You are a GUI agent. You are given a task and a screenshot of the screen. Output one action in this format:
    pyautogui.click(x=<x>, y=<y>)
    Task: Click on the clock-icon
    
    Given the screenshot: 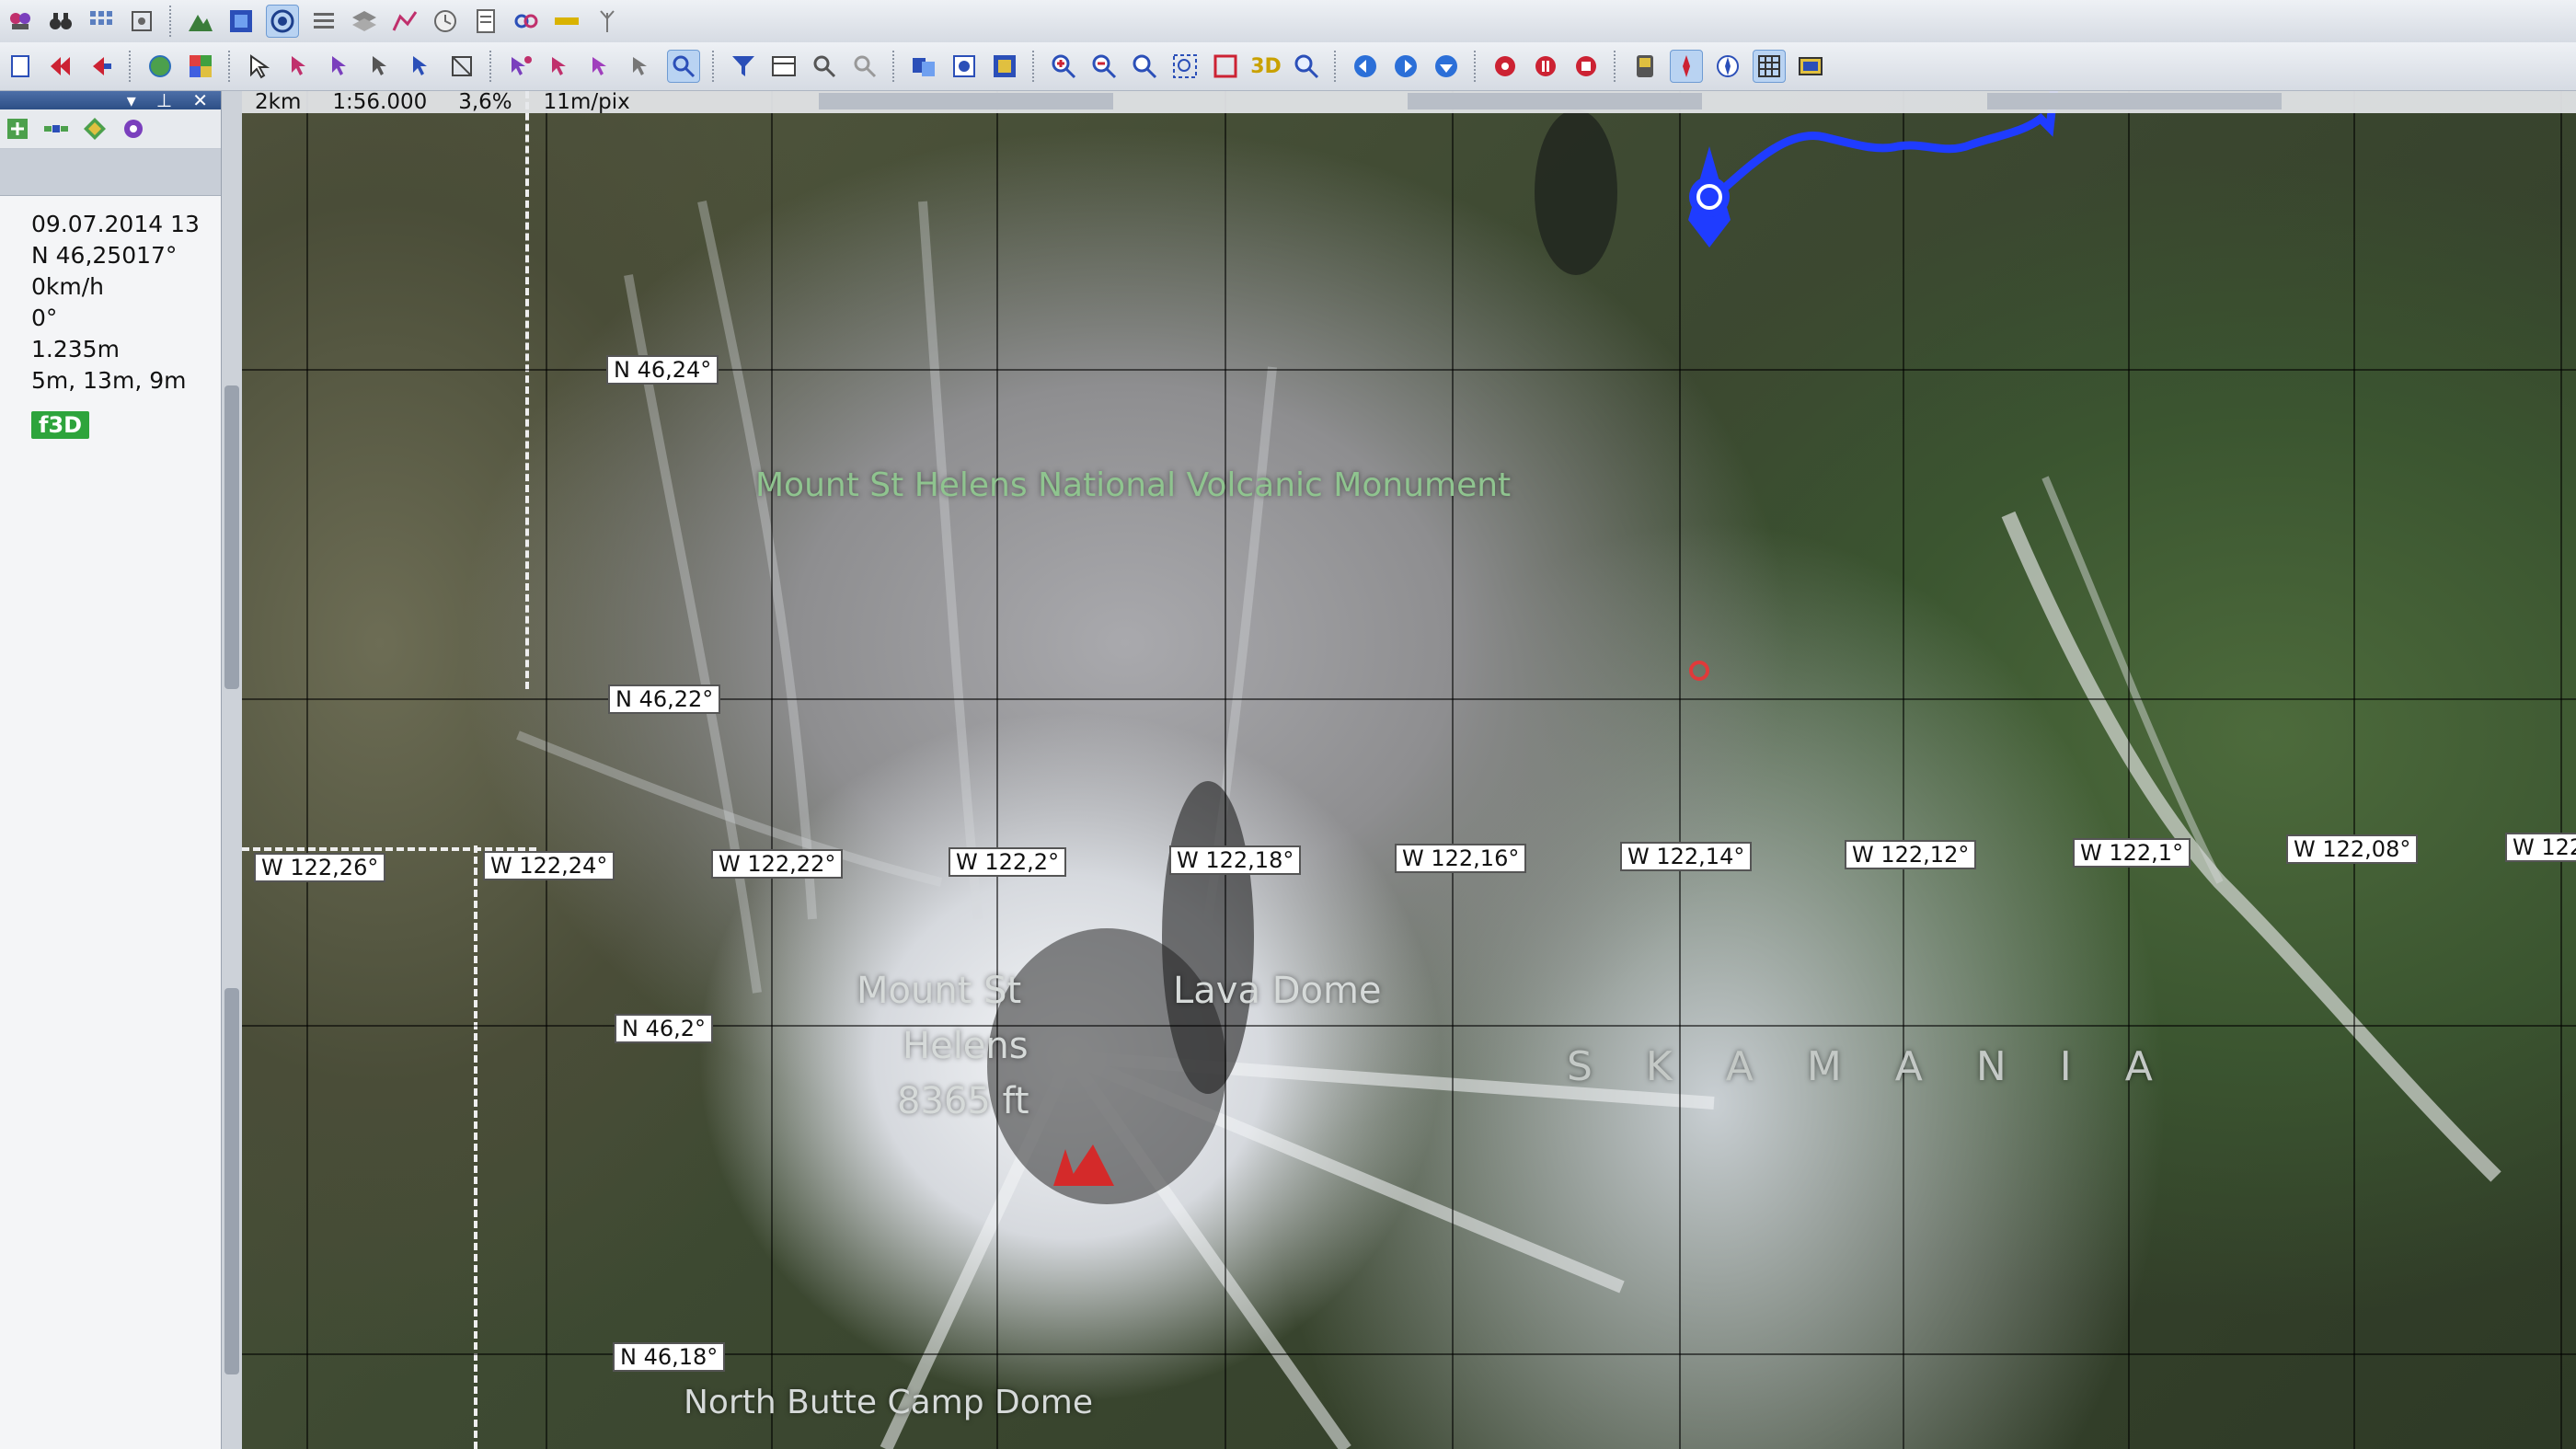 What is the action you would take?
    pyautogui.click(x=445, y=21)
    